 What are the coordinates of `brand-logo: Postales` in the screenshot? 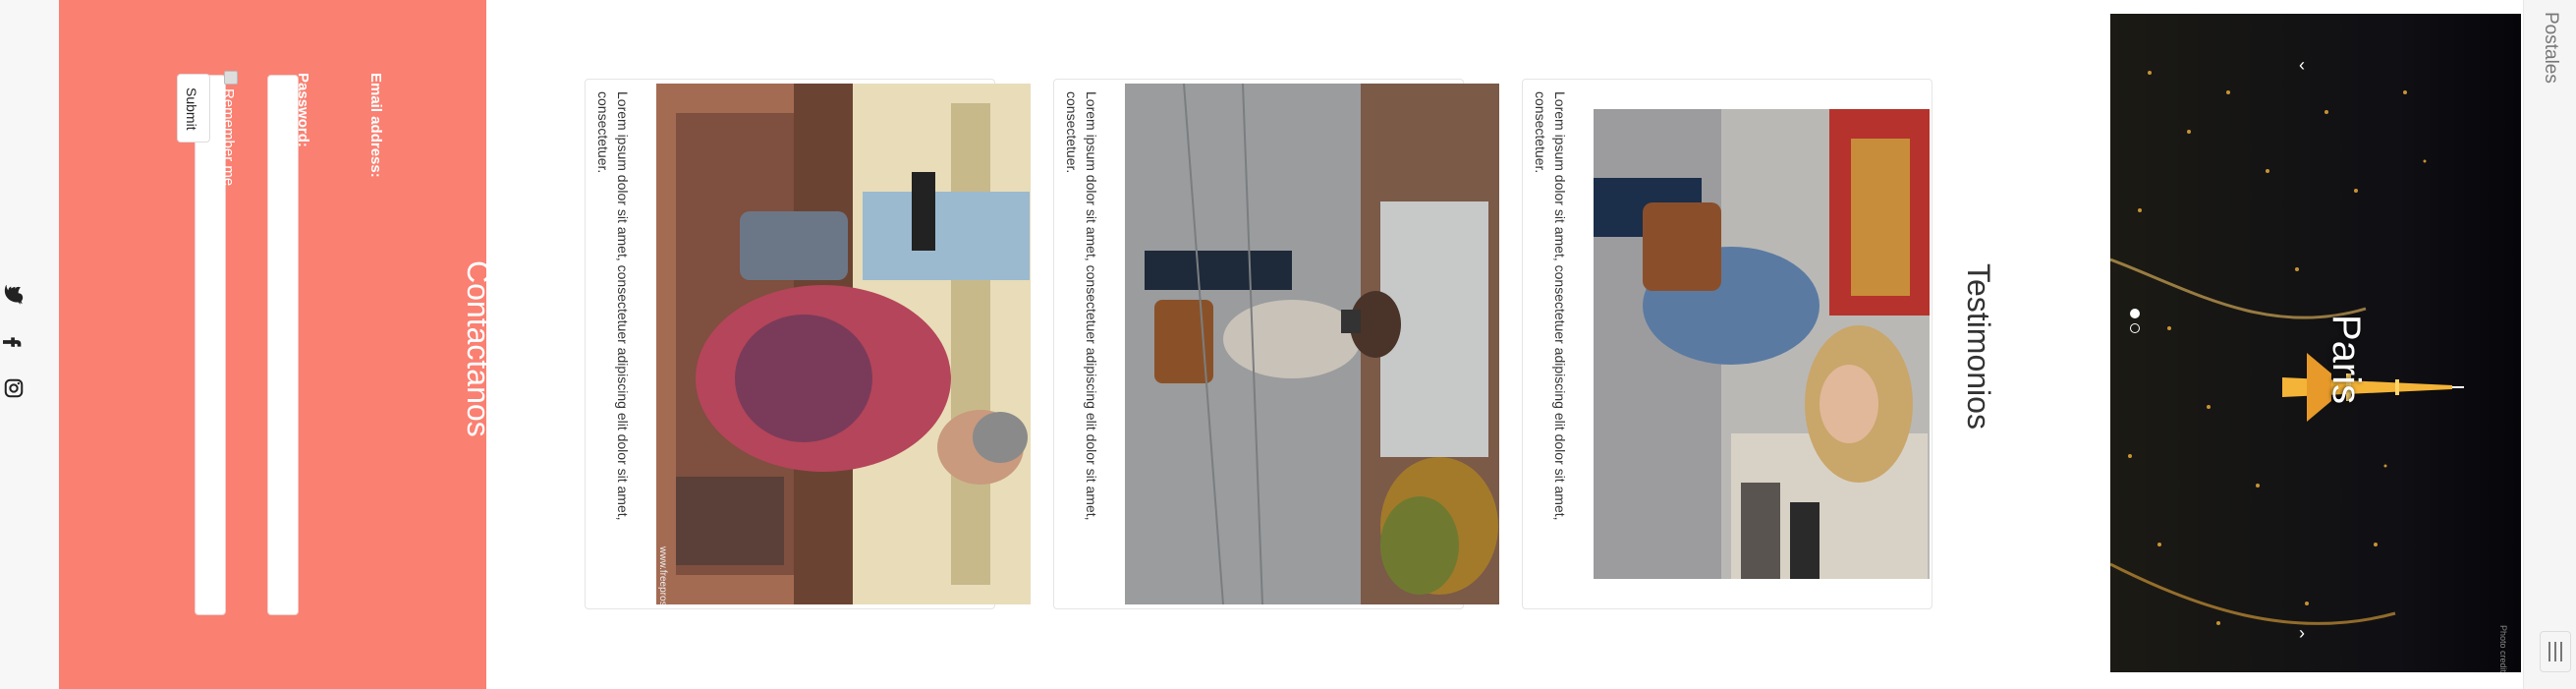 It's located at (2550, 48).